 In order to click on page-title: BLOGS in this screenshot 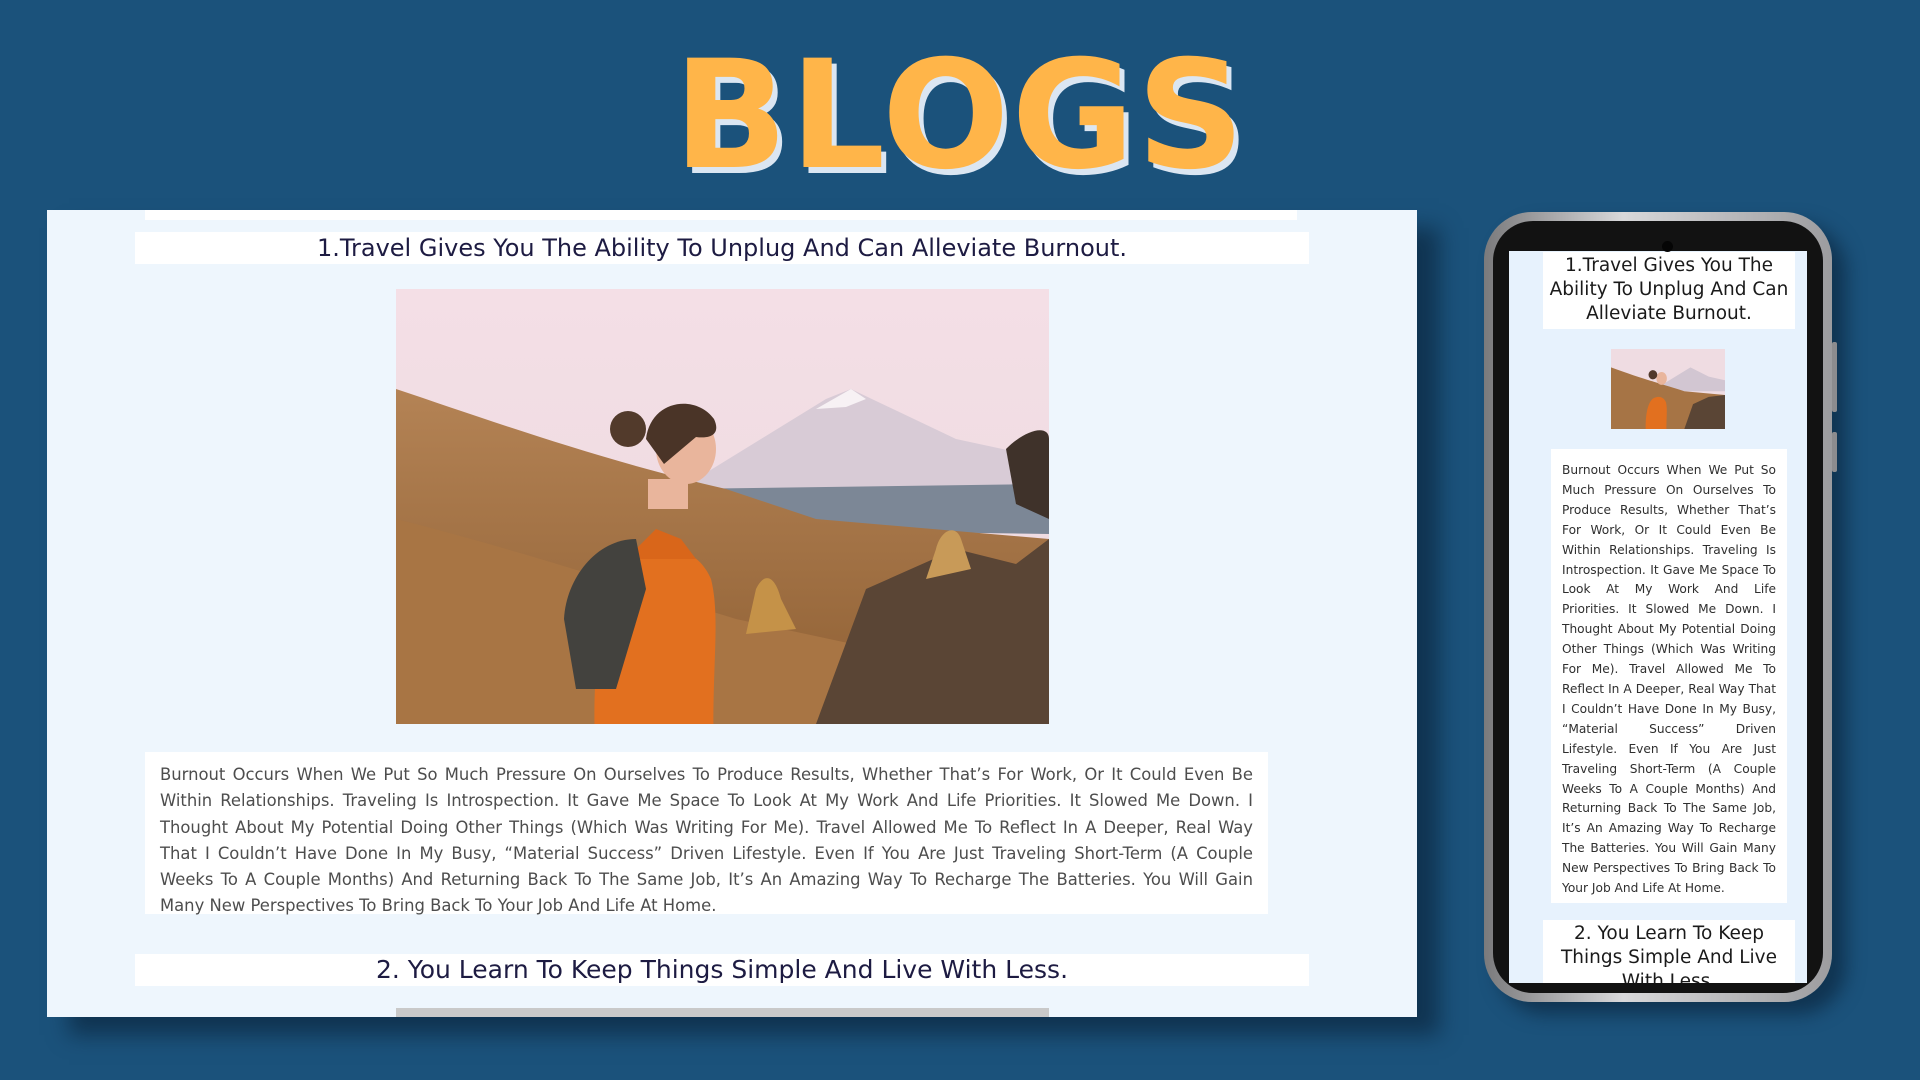, I will do `click(960, 116)`.